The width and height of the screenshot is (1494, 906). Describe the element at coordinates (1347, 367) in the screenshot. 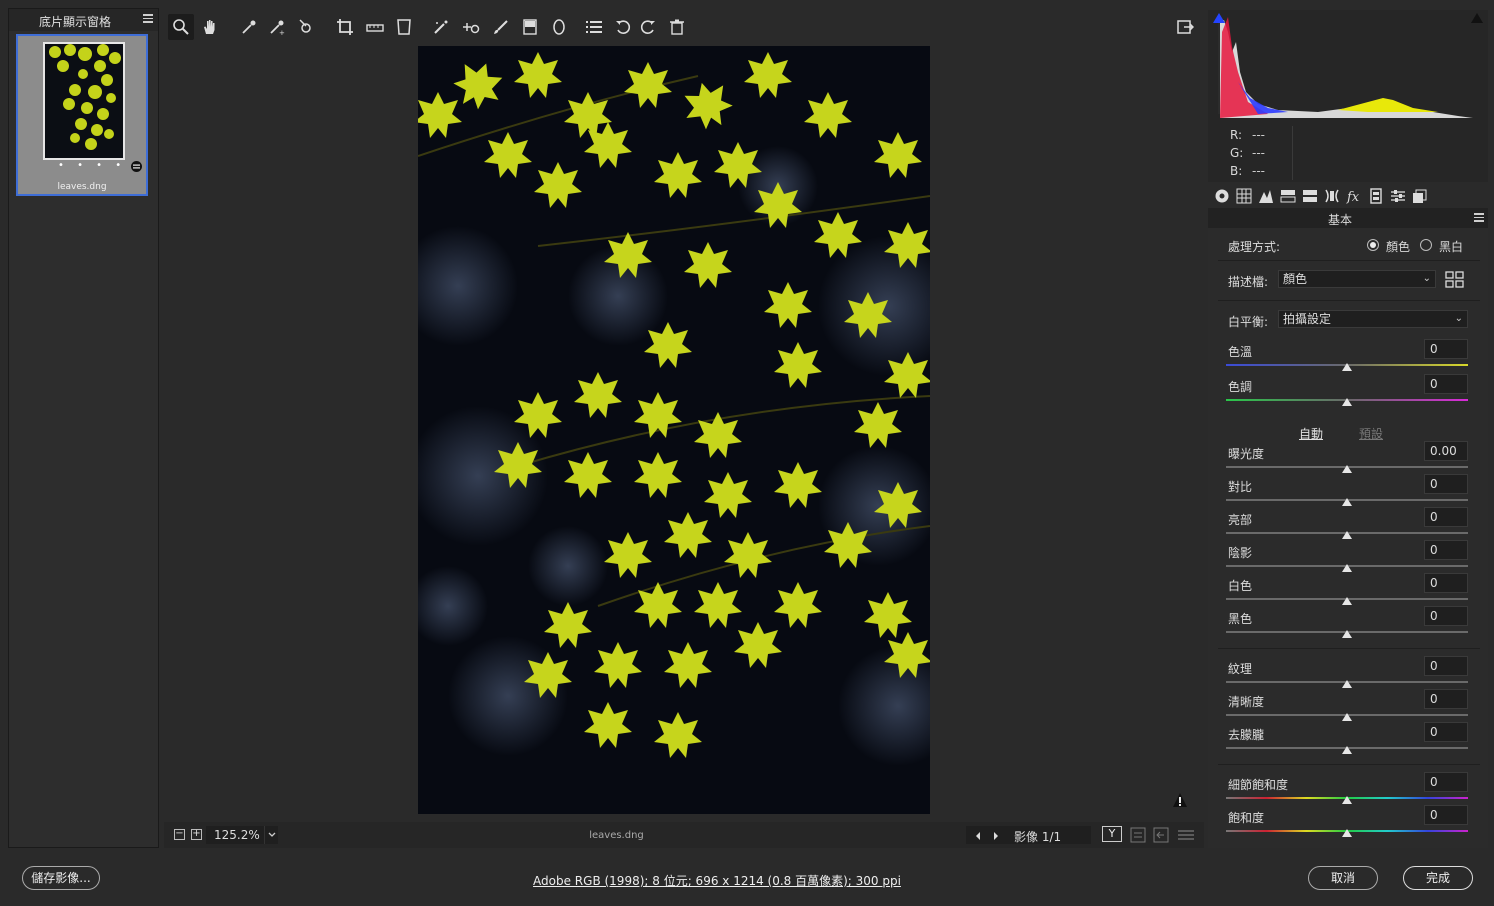

I see `temperature-slider-handle` at that location.